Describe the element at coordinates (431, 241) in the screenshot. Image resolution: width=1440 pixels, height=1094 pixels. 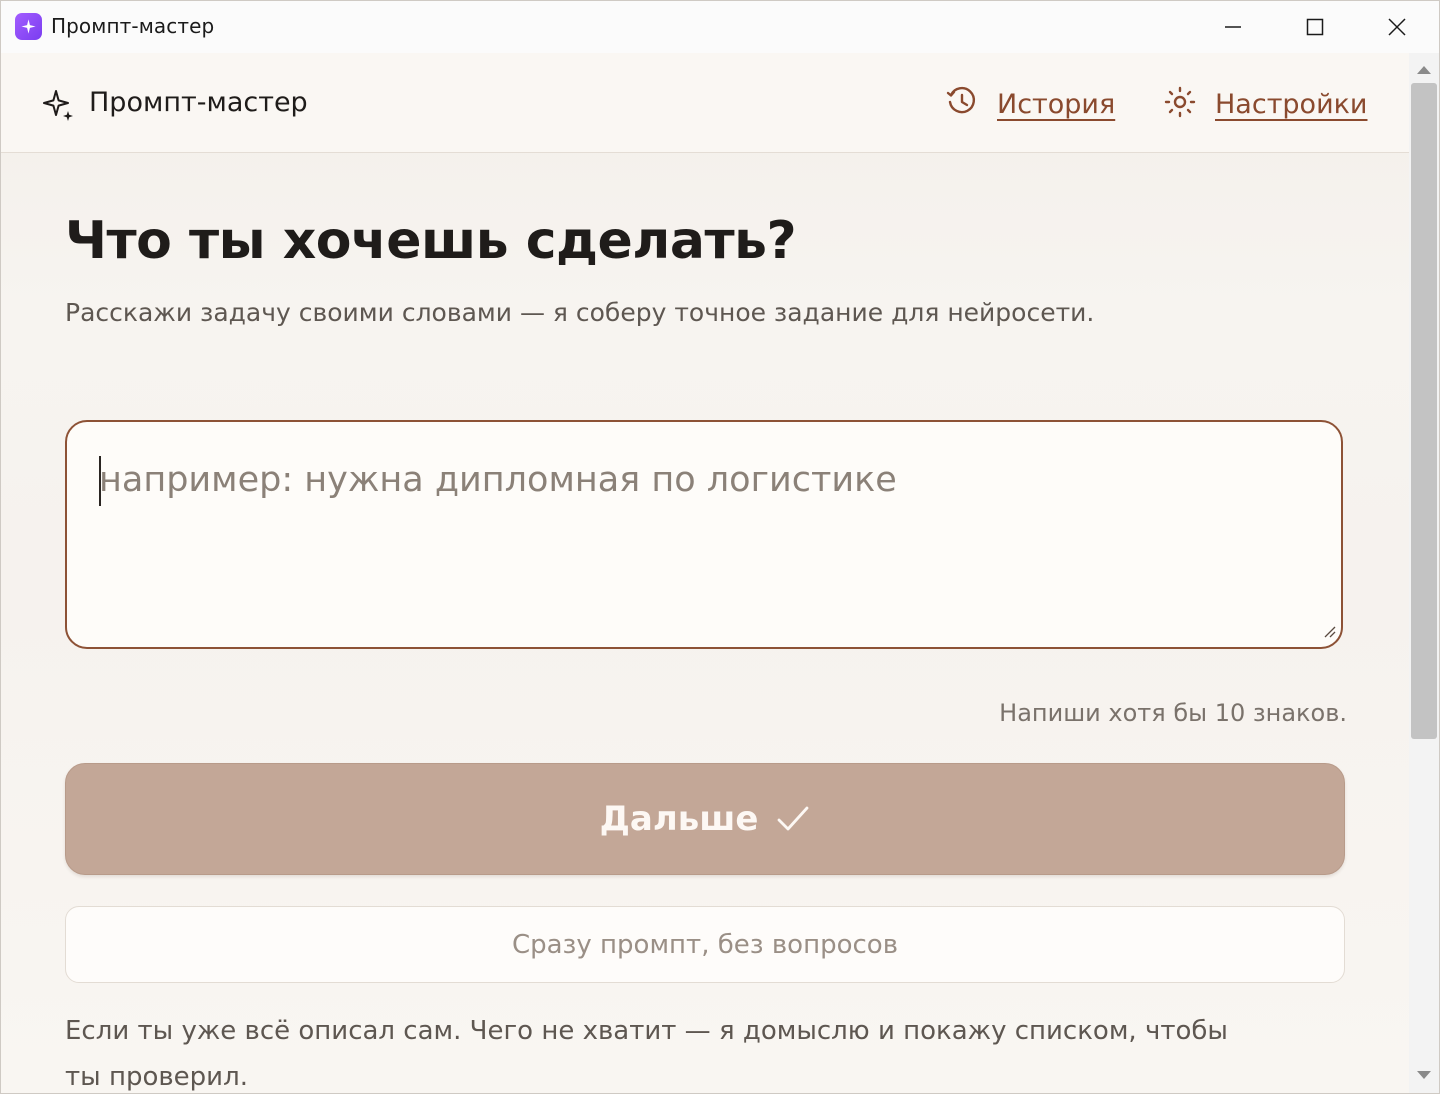
I see `page-title: Что ты хочешь сделать?` at that location.